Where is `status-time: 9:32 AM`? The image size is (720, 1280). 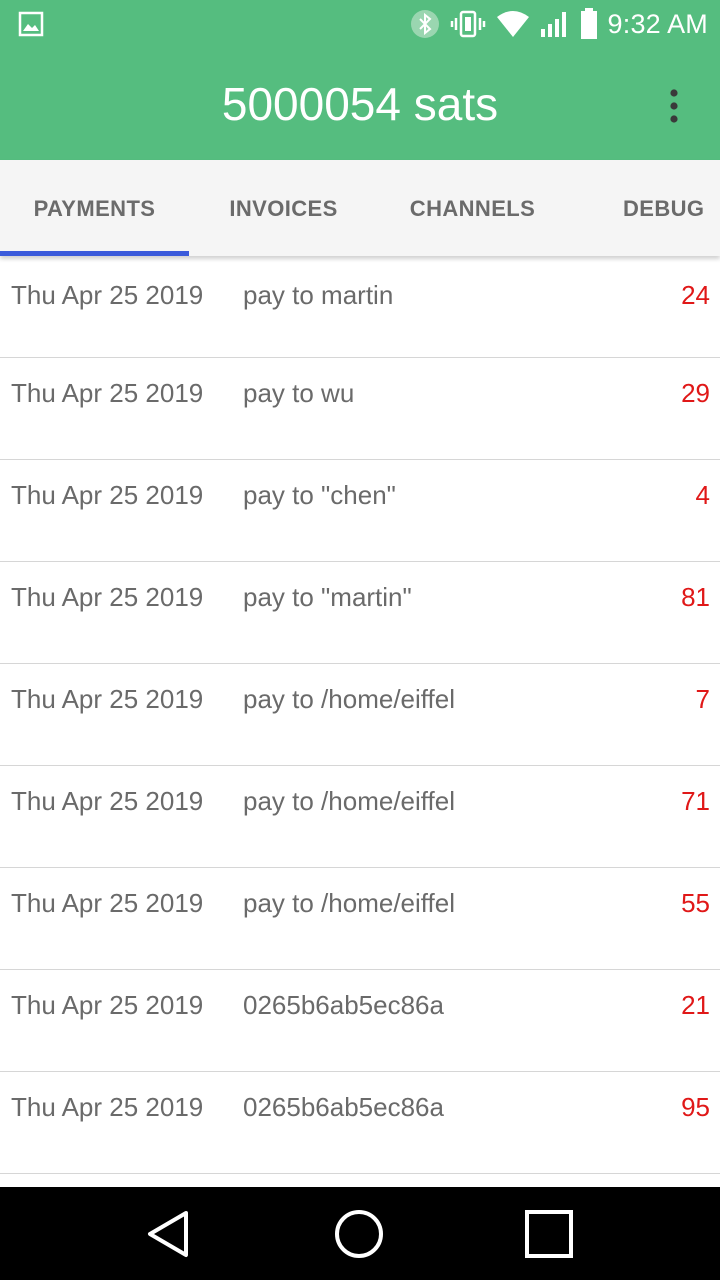
status-time: 9:32 AM is located at coordinates (657, 23).